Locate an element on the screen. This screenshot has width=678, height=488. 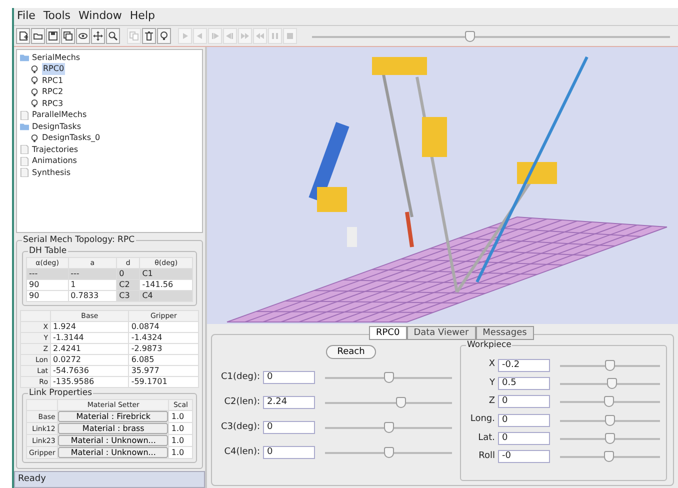
tree-item: ParallelMechs is located at coordinates (59, 115).